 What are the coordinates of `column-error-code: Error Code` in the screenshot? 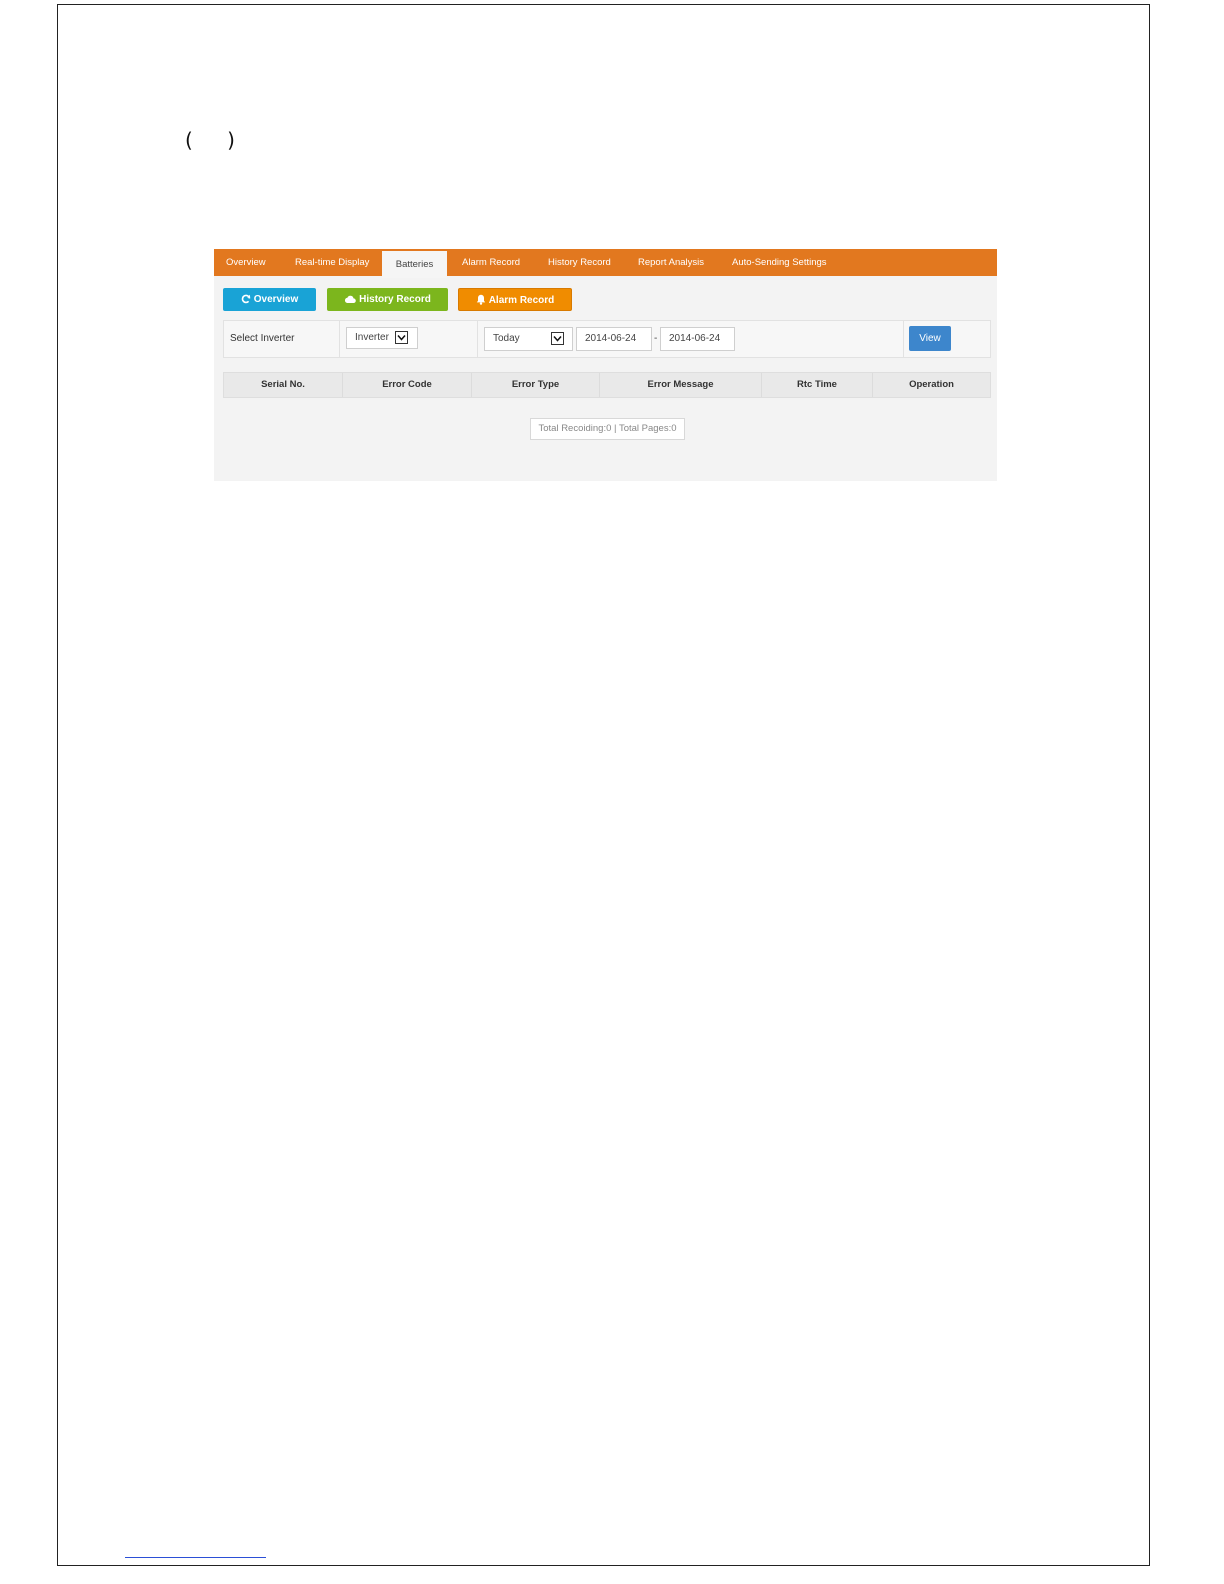 It's located at (407, 385).